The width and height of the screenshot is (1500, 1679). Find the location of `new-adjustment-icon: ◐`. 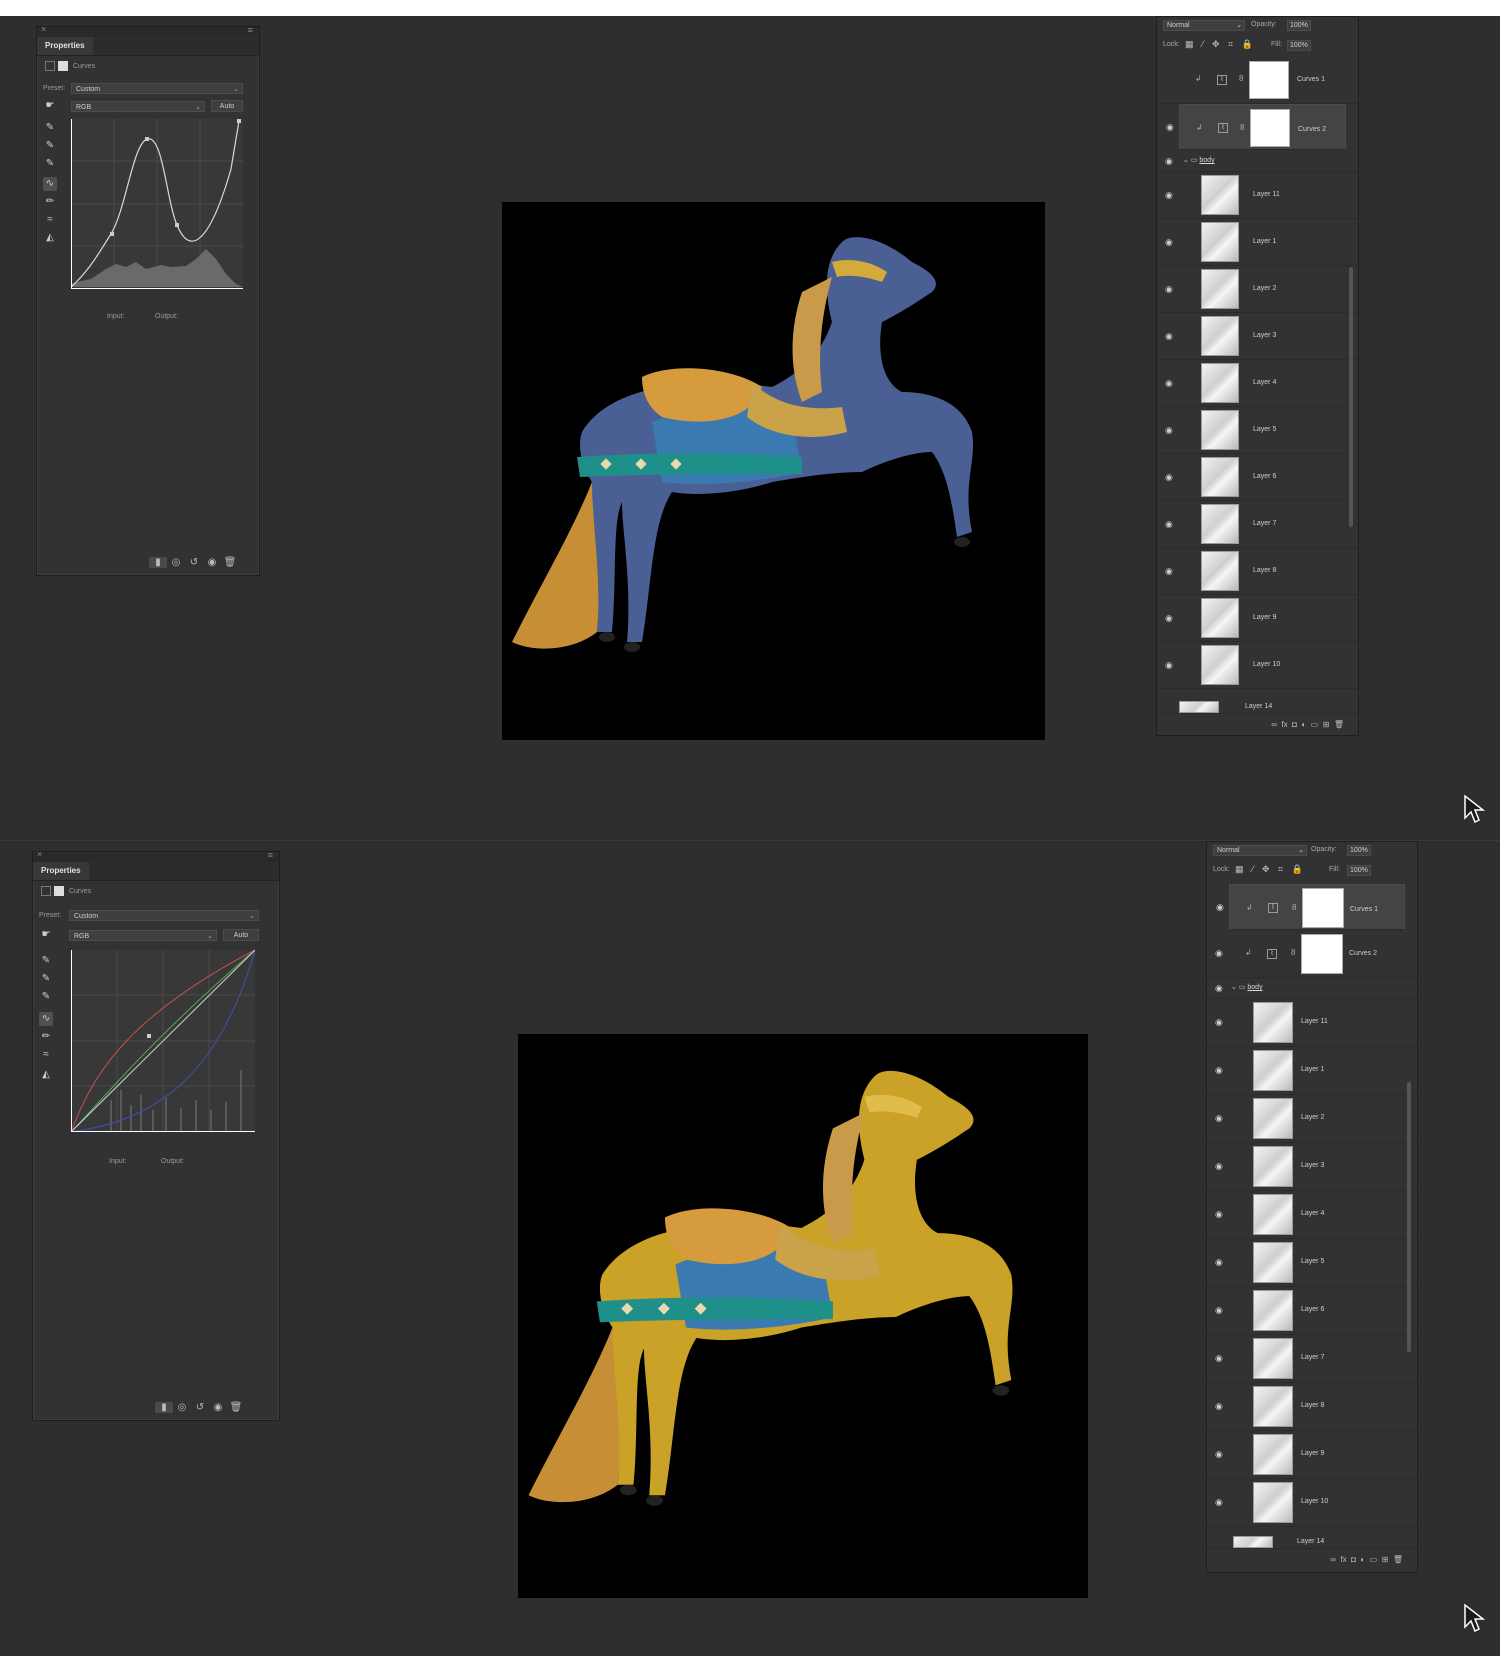

new-adjustment-icon: ◐ is located at coordinates (1362, 1559).